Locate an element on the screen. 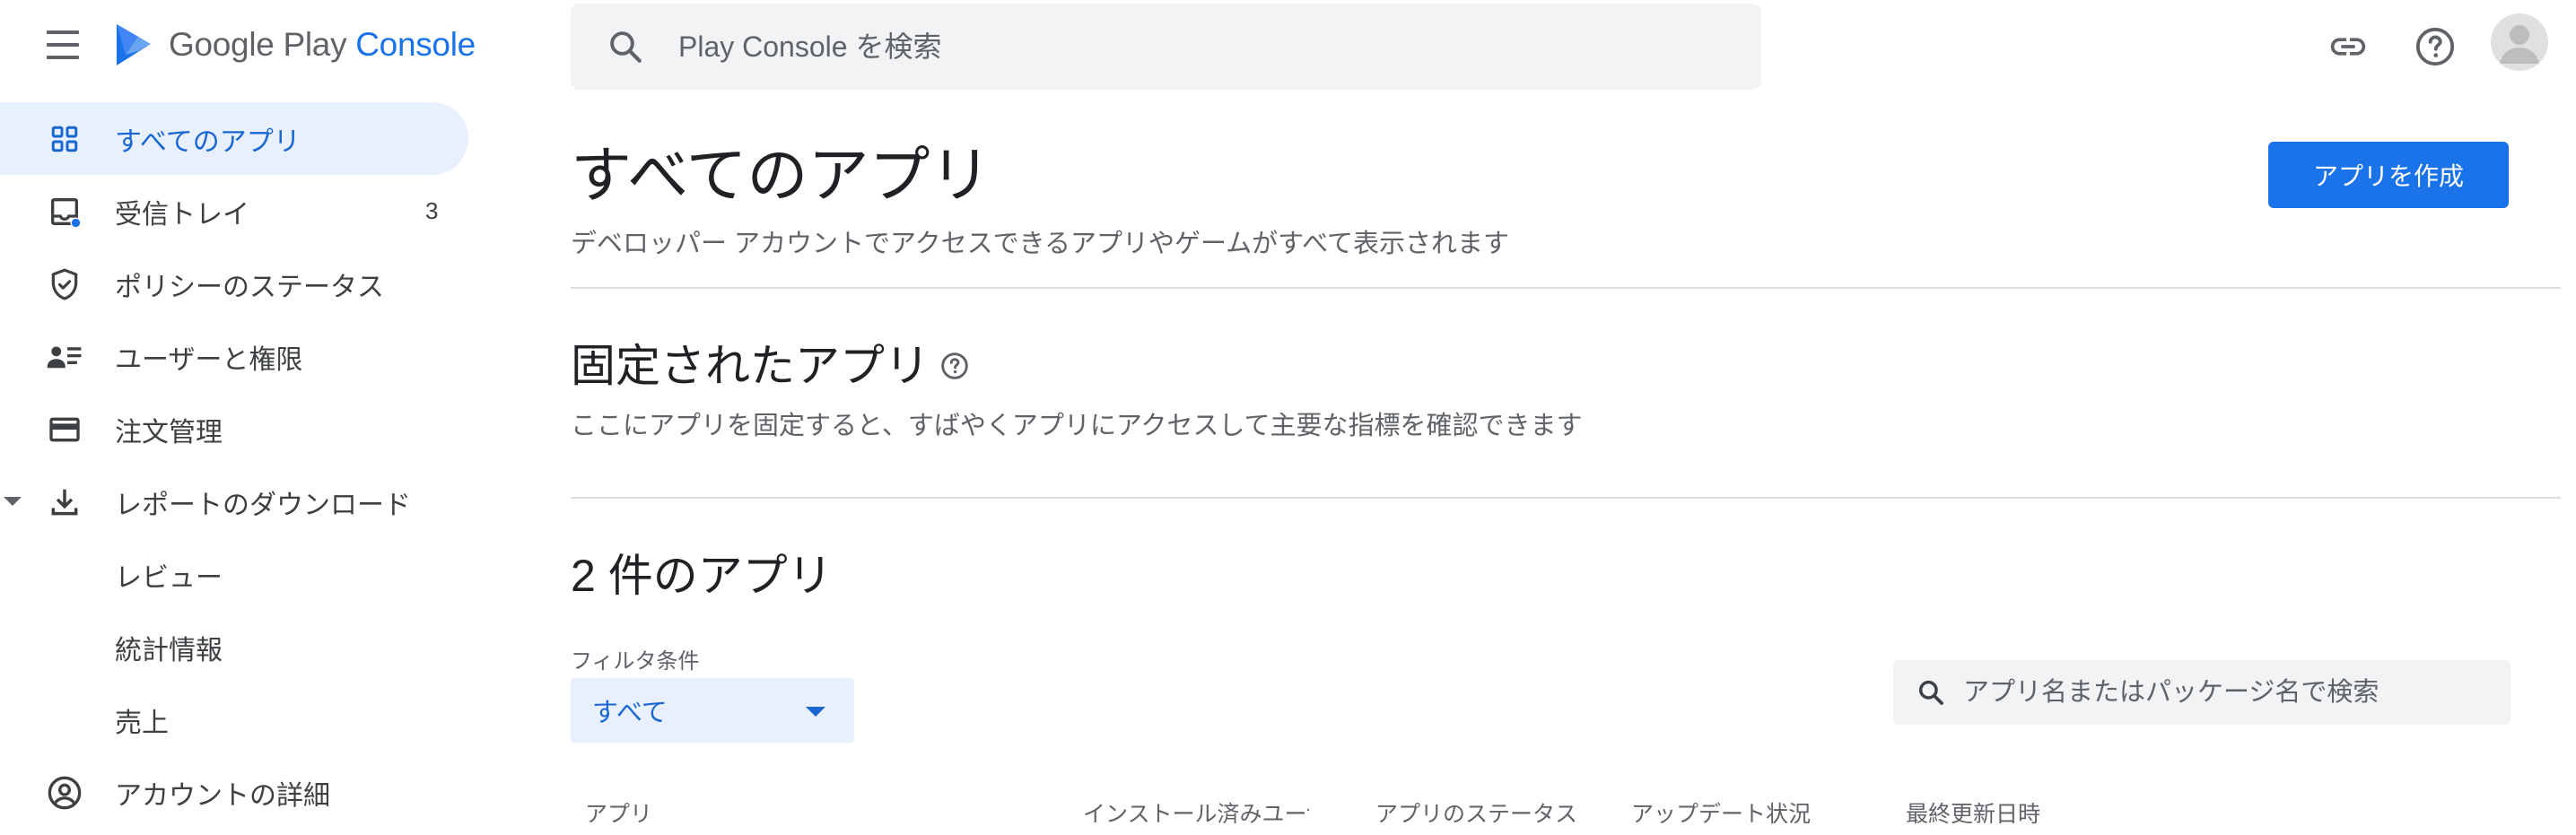 Image resolution: width=2576 pixels, height=835 pixels. sidebar-item-label: すべてのアプリ is located at coordinates (208, 141).